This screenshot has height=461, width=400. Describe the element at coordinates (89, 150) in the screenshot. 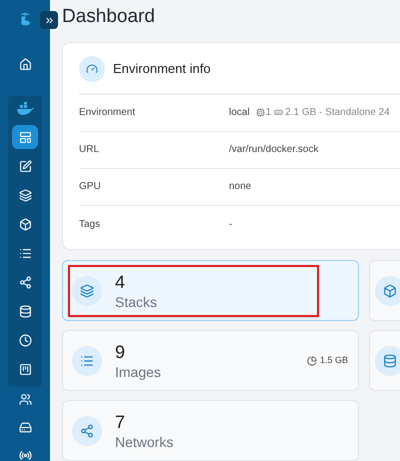

I see `row-label: URL` at that location.